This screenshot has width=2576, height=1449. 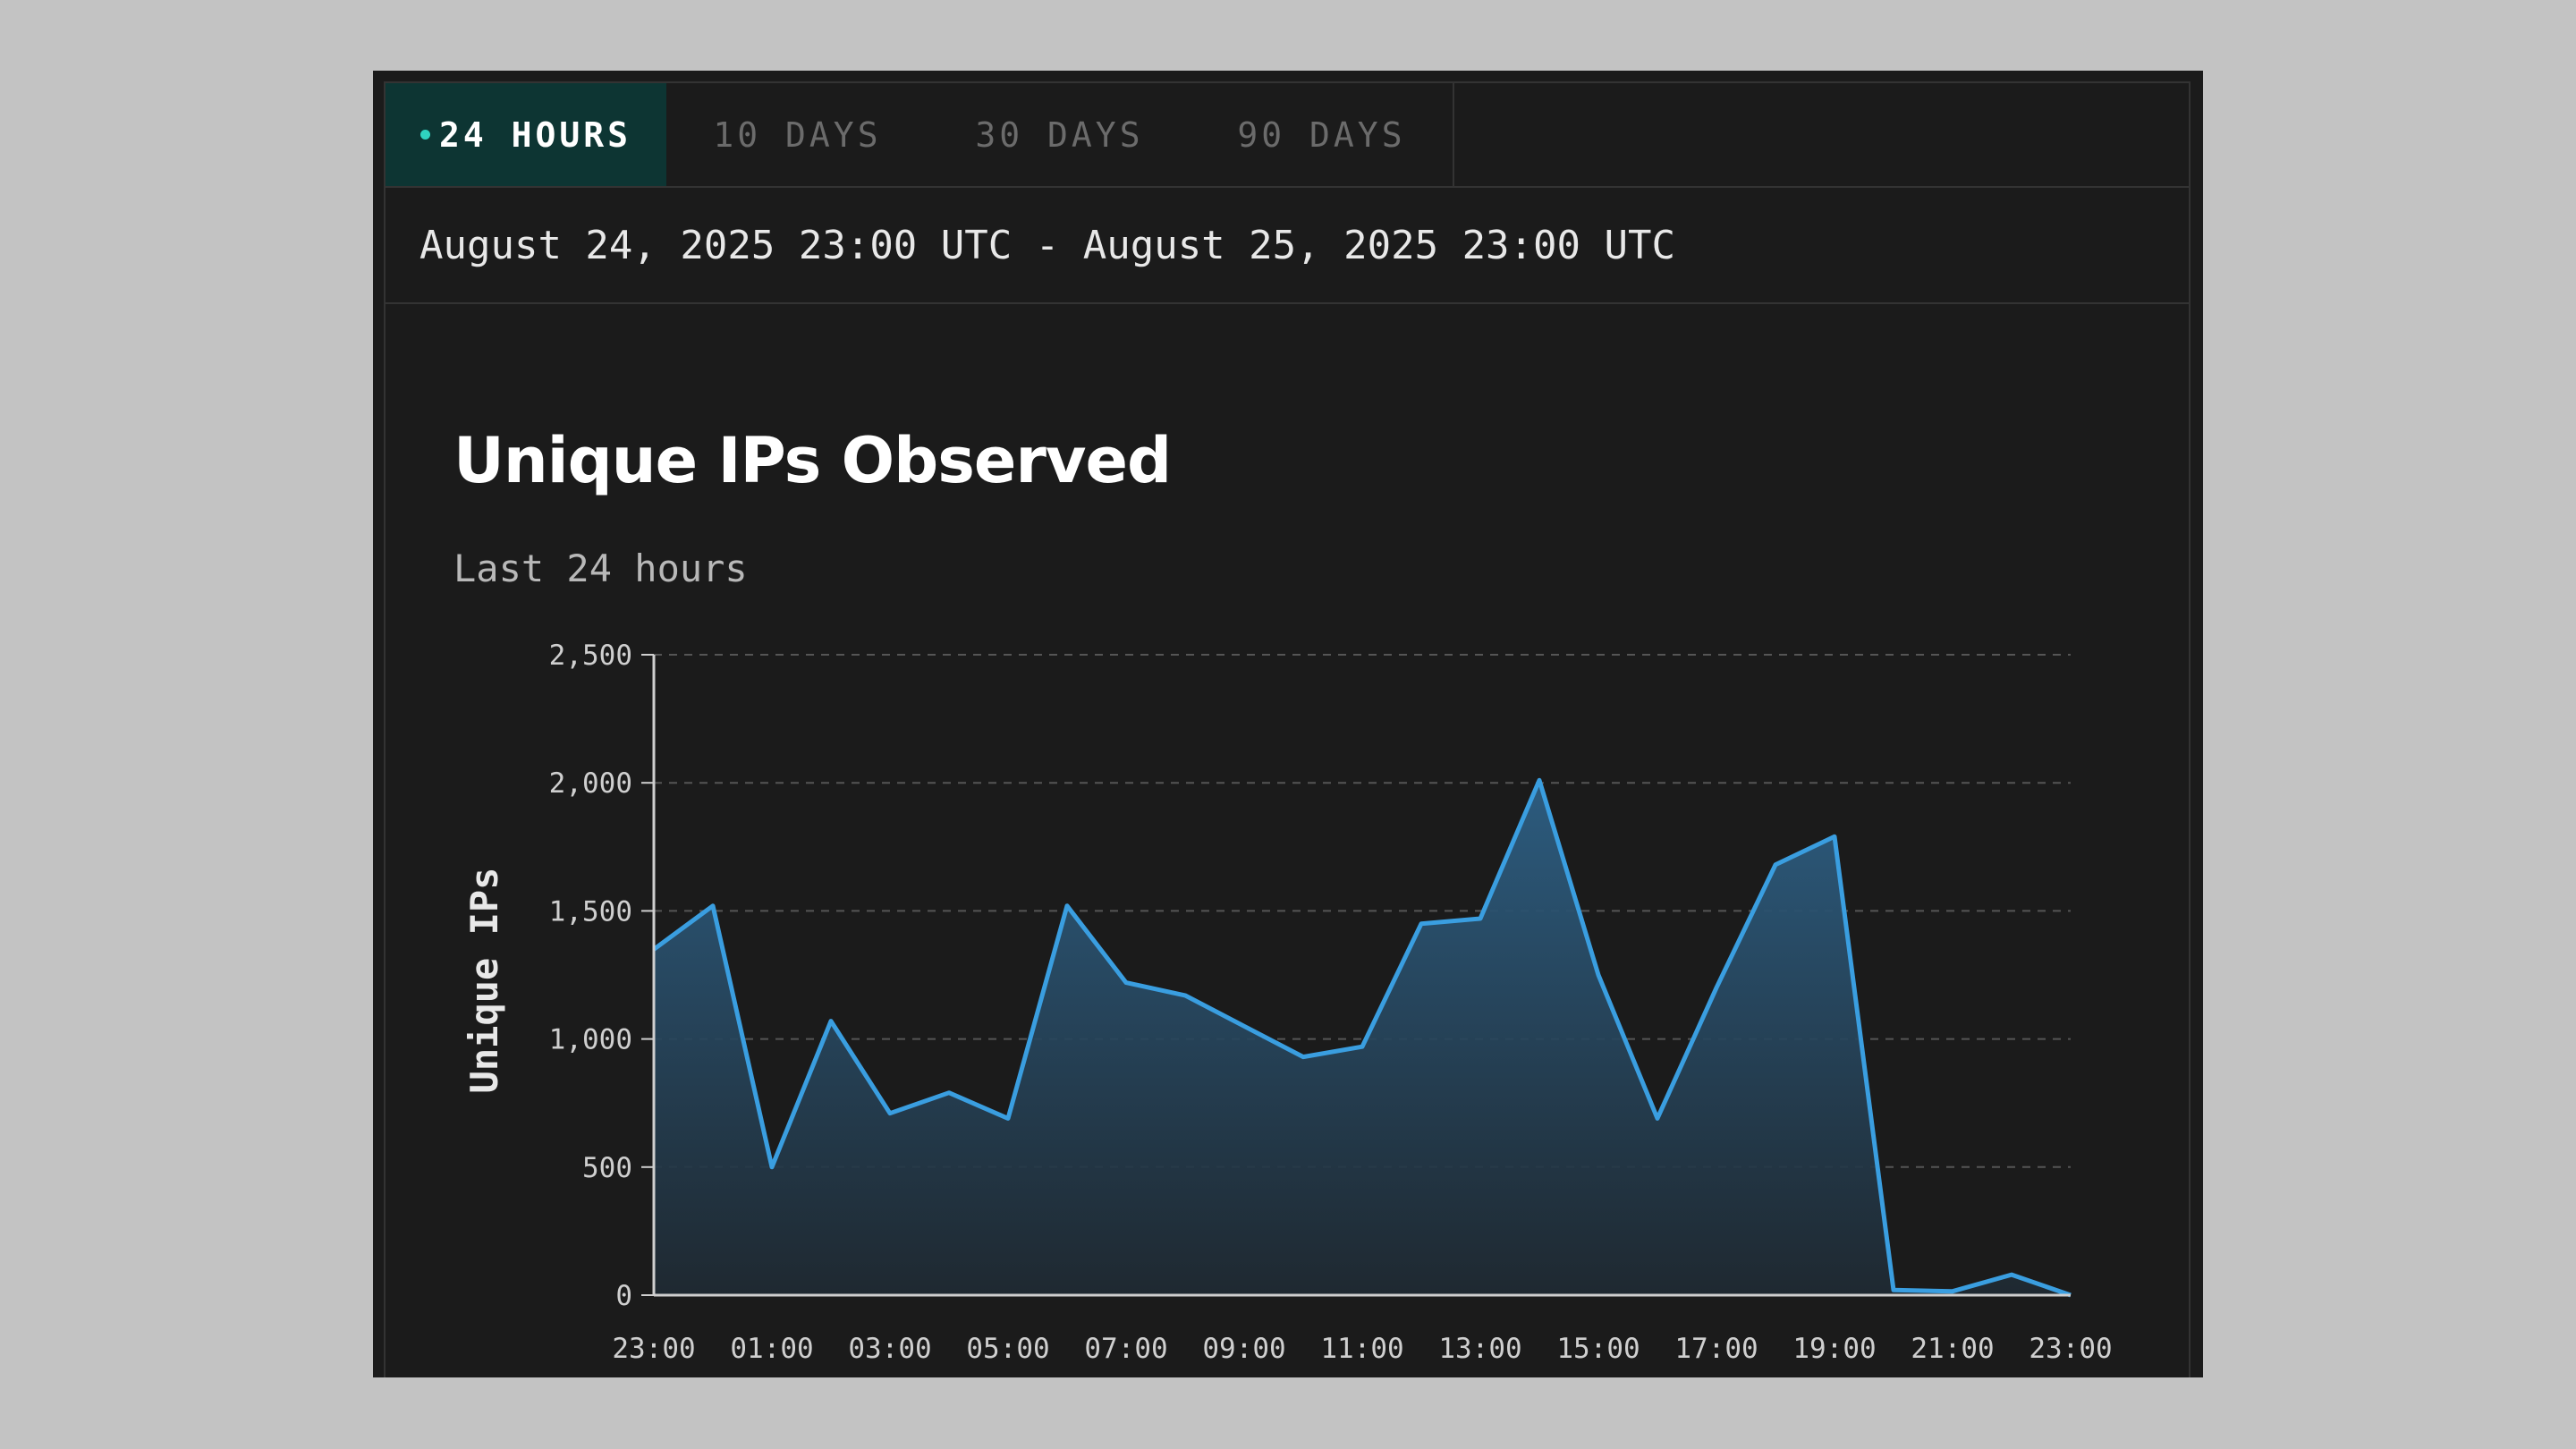 What do you see at coordinates (590, 1040) in the screenshot?
I see `y-tick-label: 1,000` at bounding box center [590, 1040].